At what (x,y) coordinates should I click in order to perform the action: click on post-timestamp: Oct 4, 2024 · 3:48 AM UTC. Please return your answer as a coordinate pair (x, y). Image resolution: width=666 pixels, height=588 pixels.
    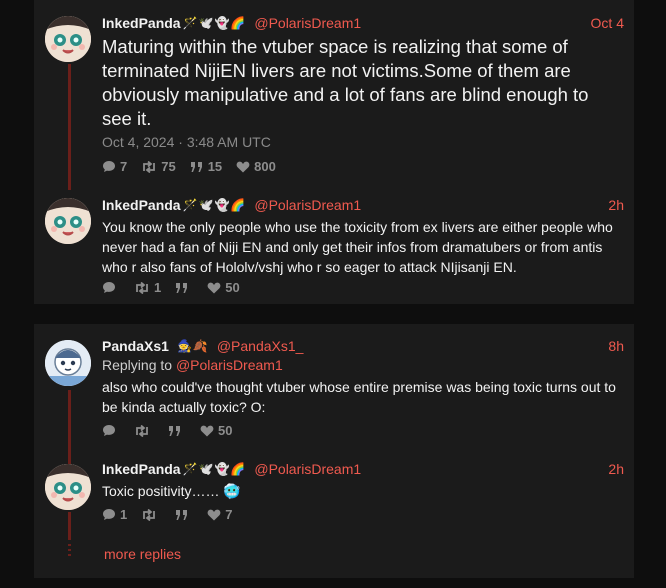
    Looking at the image, I should click on (186, 142).